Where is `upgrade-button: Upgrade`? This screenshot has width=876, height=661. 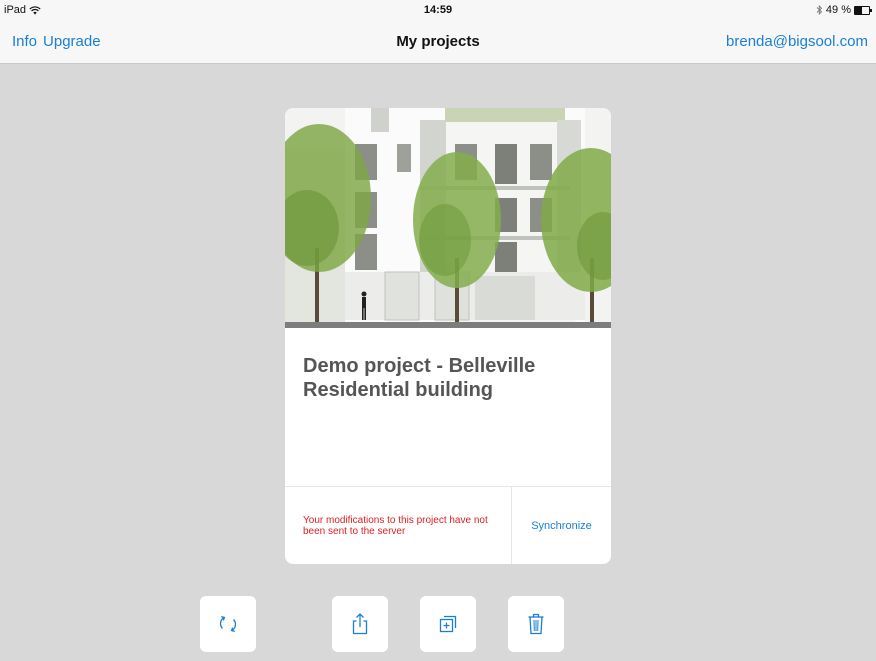
upgrade-button: Upgrade is located at coordinates (72, 41).